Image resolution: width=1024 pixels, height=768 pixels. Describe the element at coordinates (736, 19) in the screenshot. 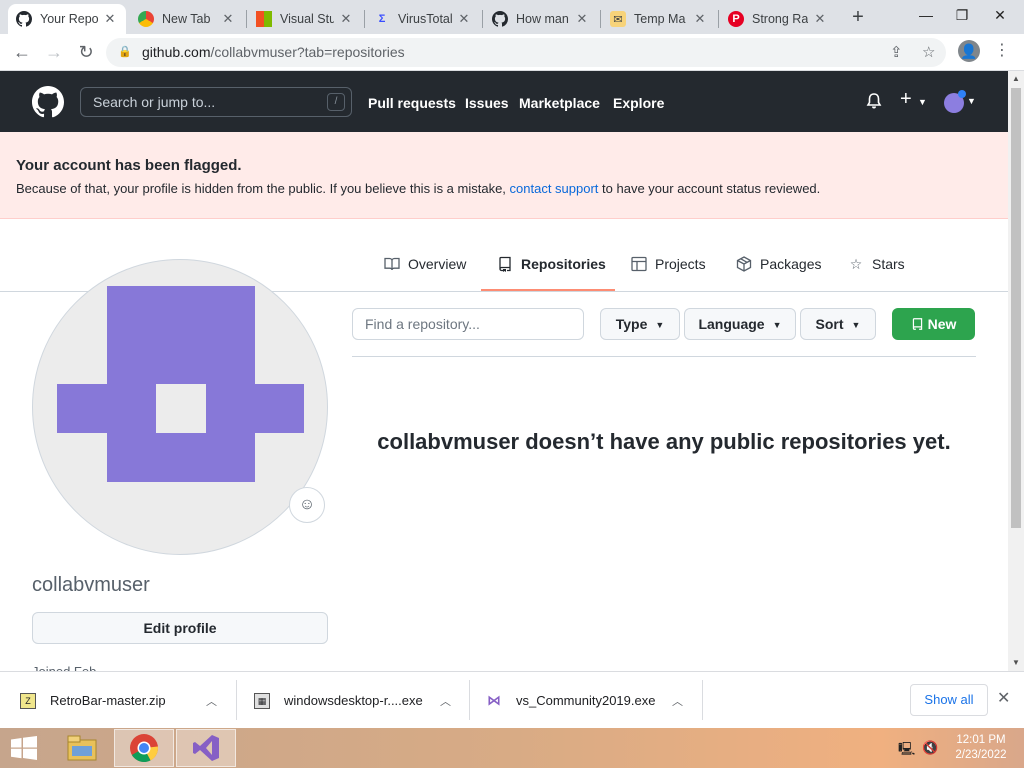

I see `pinterest-icon: P` at that location.